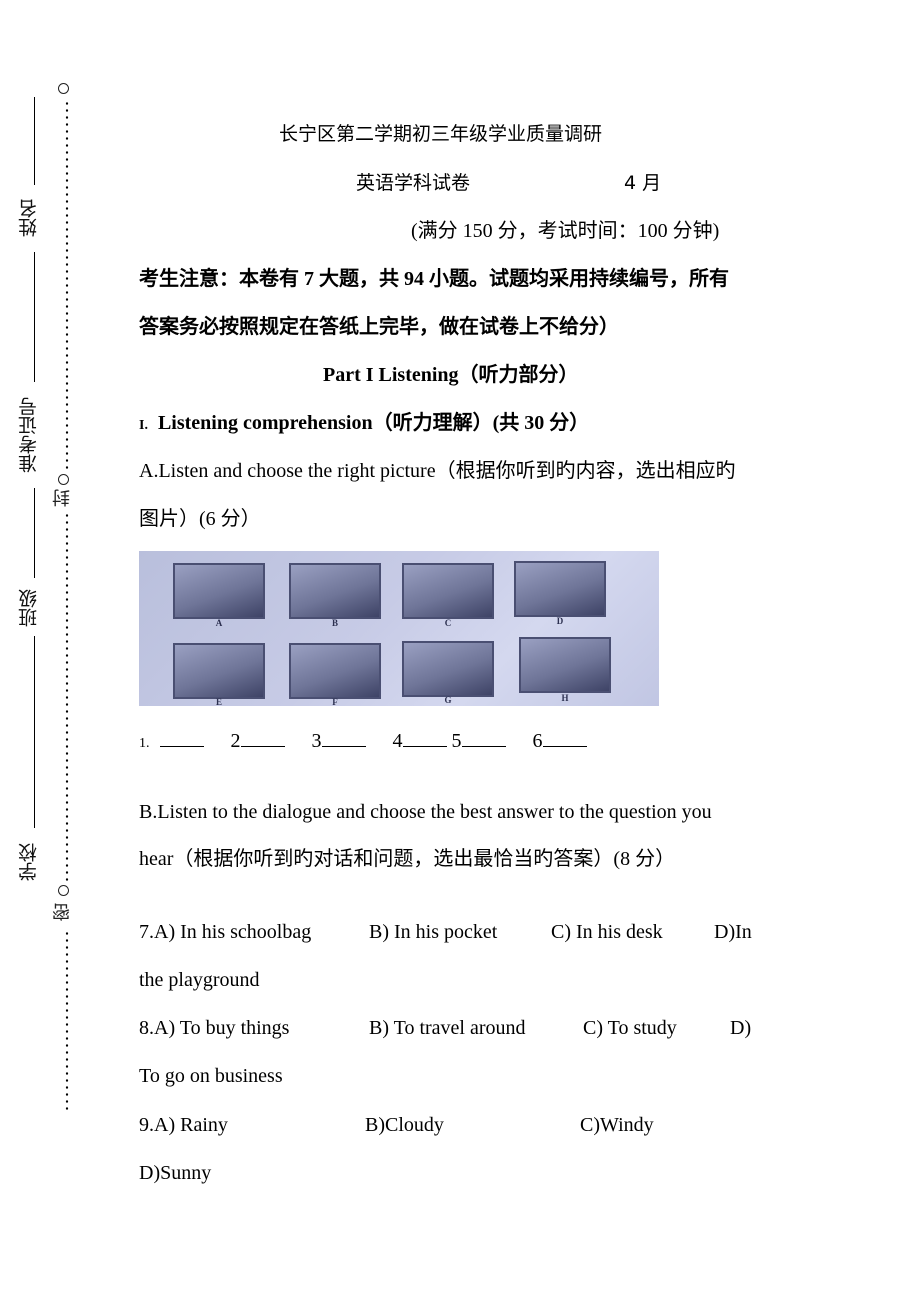  I want to click on exam-id-fill-line, so click(34, 317).